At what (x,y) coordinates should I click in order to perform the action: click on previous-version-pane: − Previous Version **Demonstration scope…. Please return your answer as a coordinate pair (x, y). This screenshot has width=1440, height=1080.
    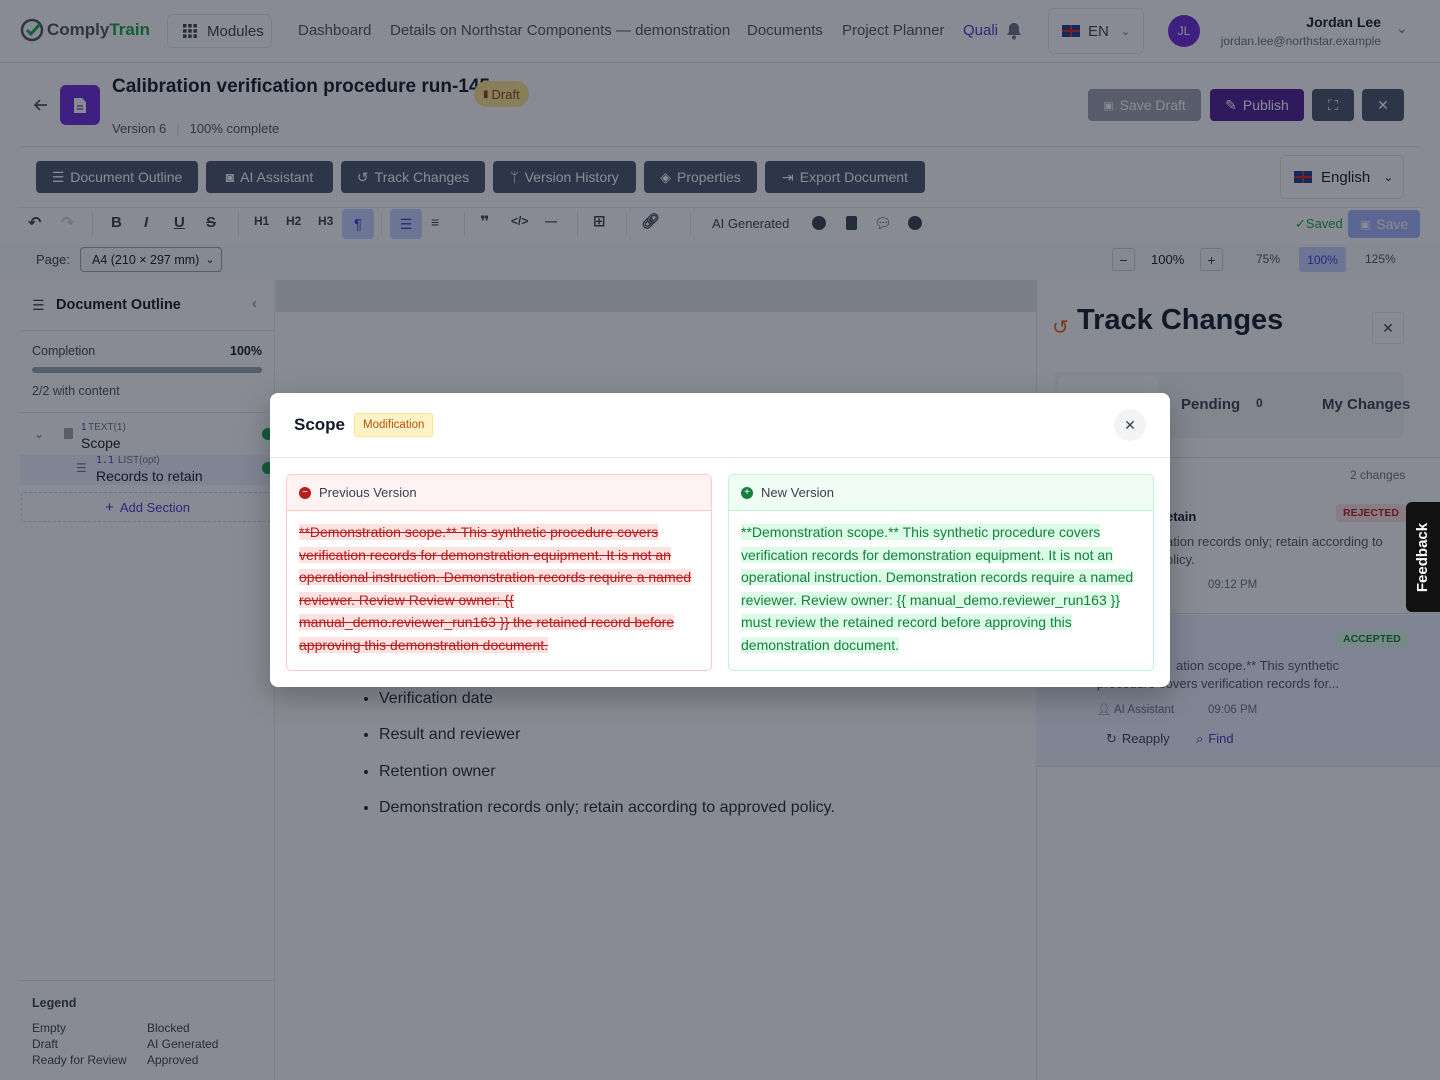
    Looking at the image, I should click on (499, 572).